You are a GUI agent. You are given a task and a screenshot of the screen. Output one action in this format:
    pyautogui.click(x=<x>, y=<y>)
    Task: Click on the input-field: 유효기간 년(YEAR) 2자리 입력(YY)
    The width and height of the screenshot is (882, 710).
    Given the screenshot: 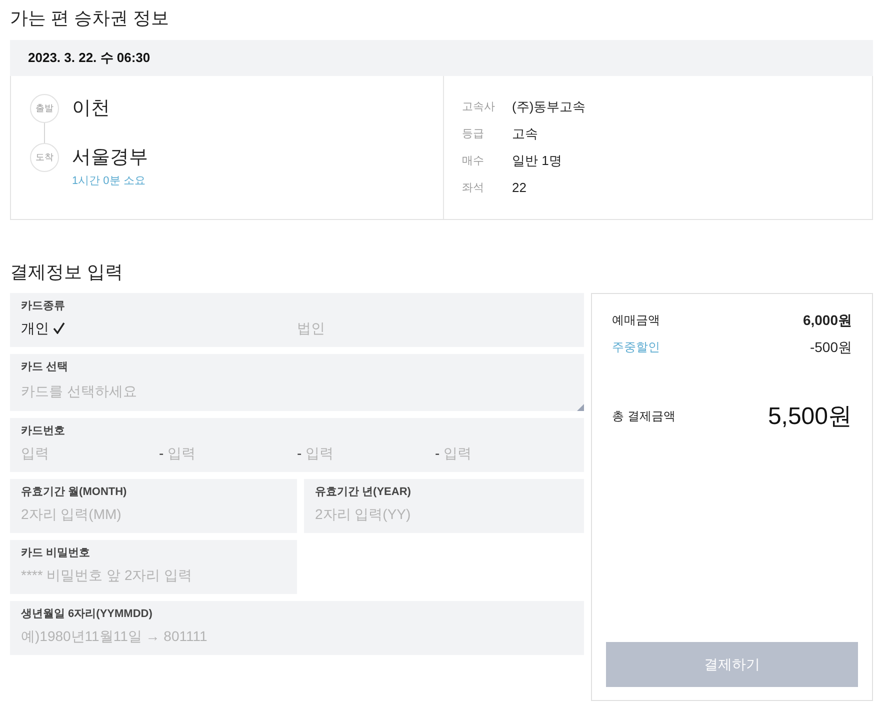 What is the action you would take?
    pyautogui.click(x=444, y=506)
    